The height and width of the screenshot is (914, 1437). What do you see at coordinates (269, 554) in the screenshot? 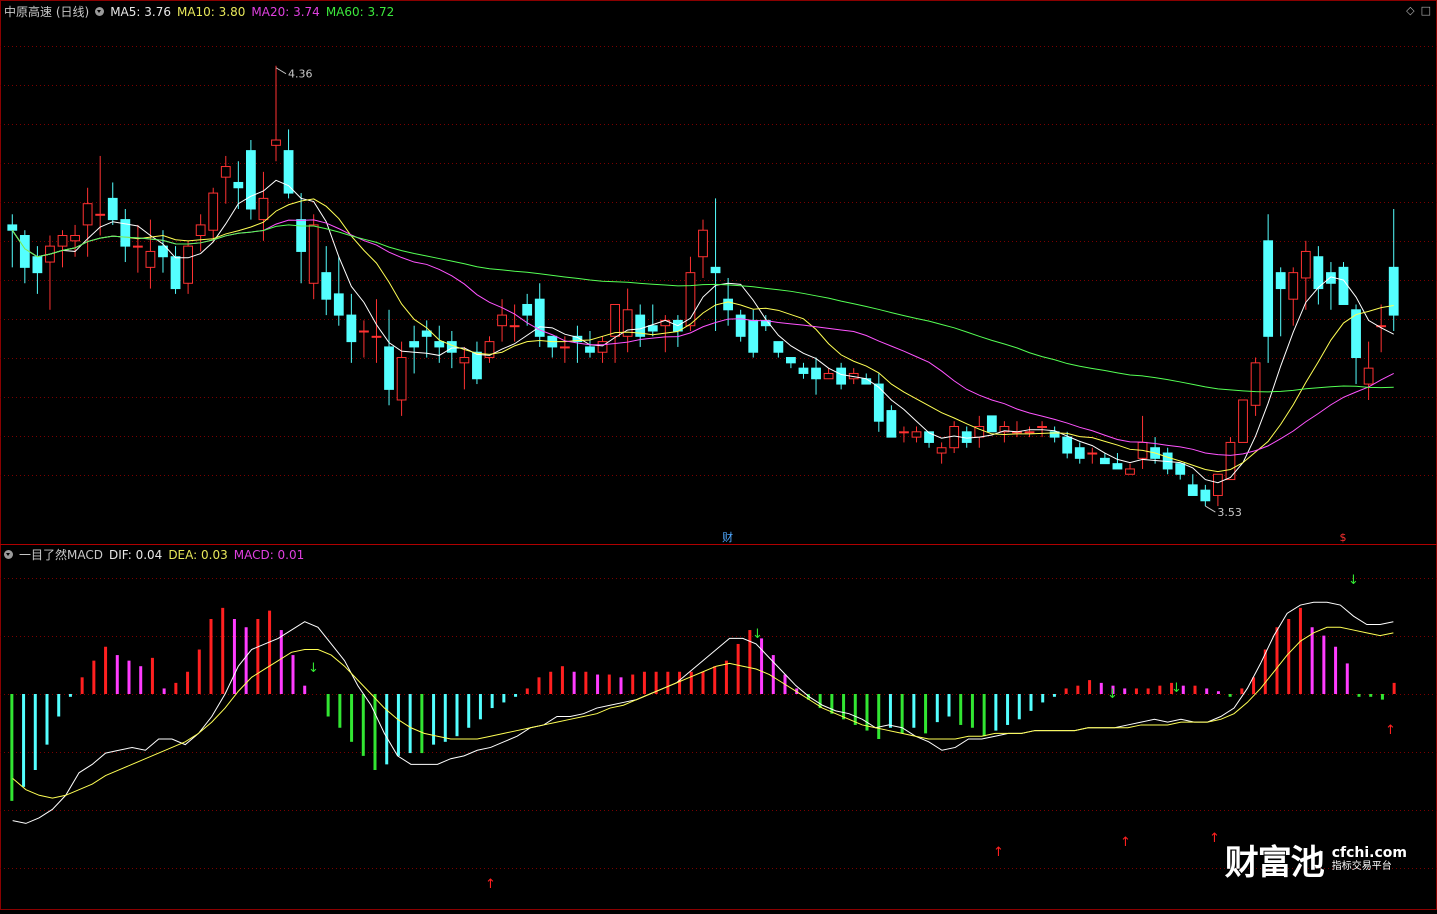
I see `macd-readout: MACD: 0.01` at bounding box center [269, 554].